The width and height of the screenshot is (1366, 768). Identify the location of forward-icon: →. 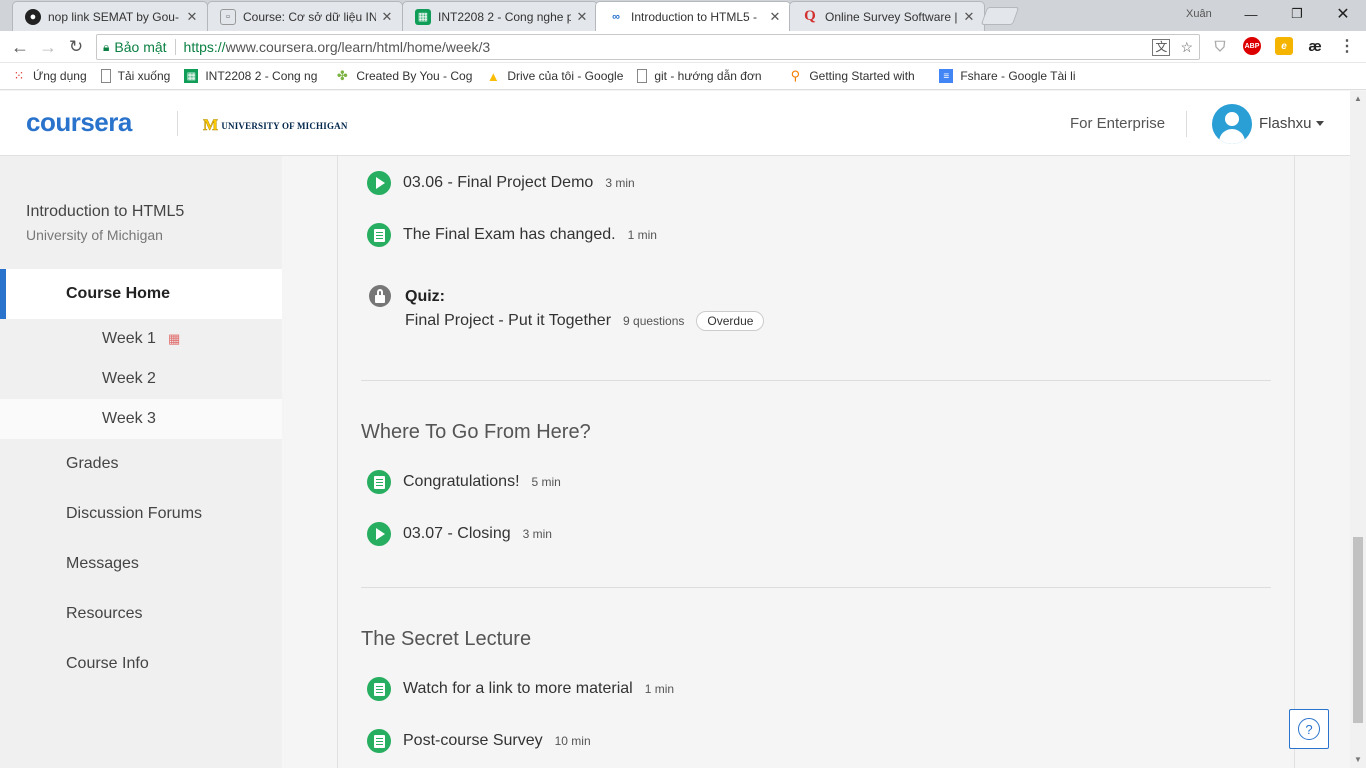
(48, 47).